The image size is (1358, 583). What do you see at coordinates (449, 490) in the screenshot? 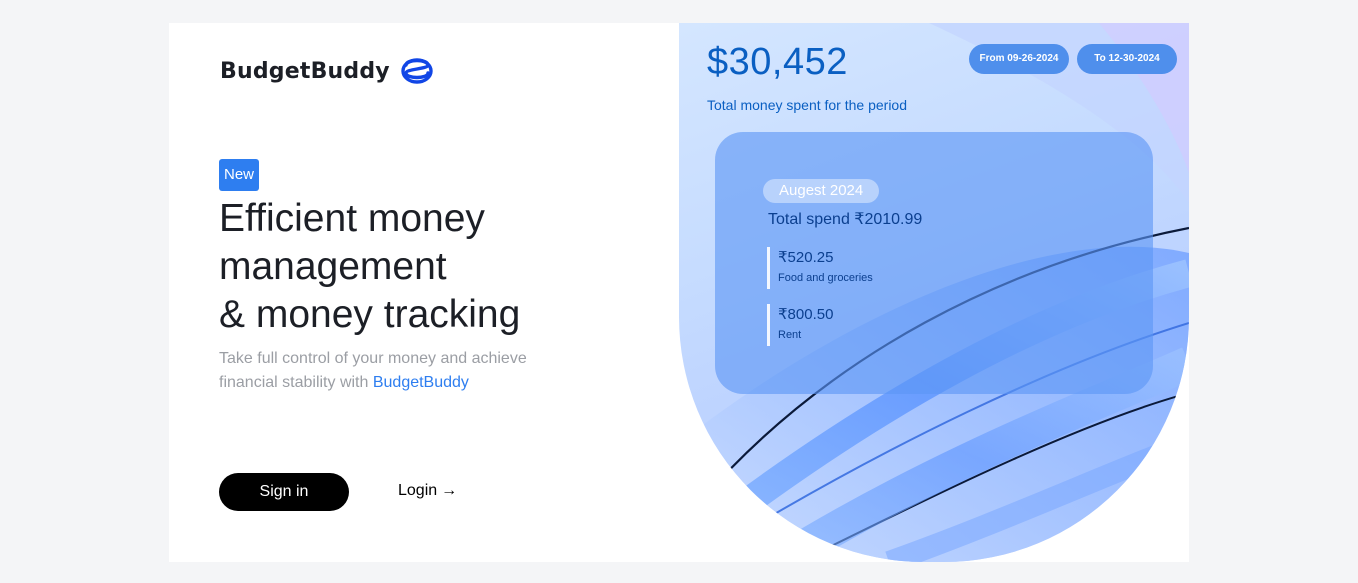
I see `arrow-right-icon: →` at bounding box center [449, 490].